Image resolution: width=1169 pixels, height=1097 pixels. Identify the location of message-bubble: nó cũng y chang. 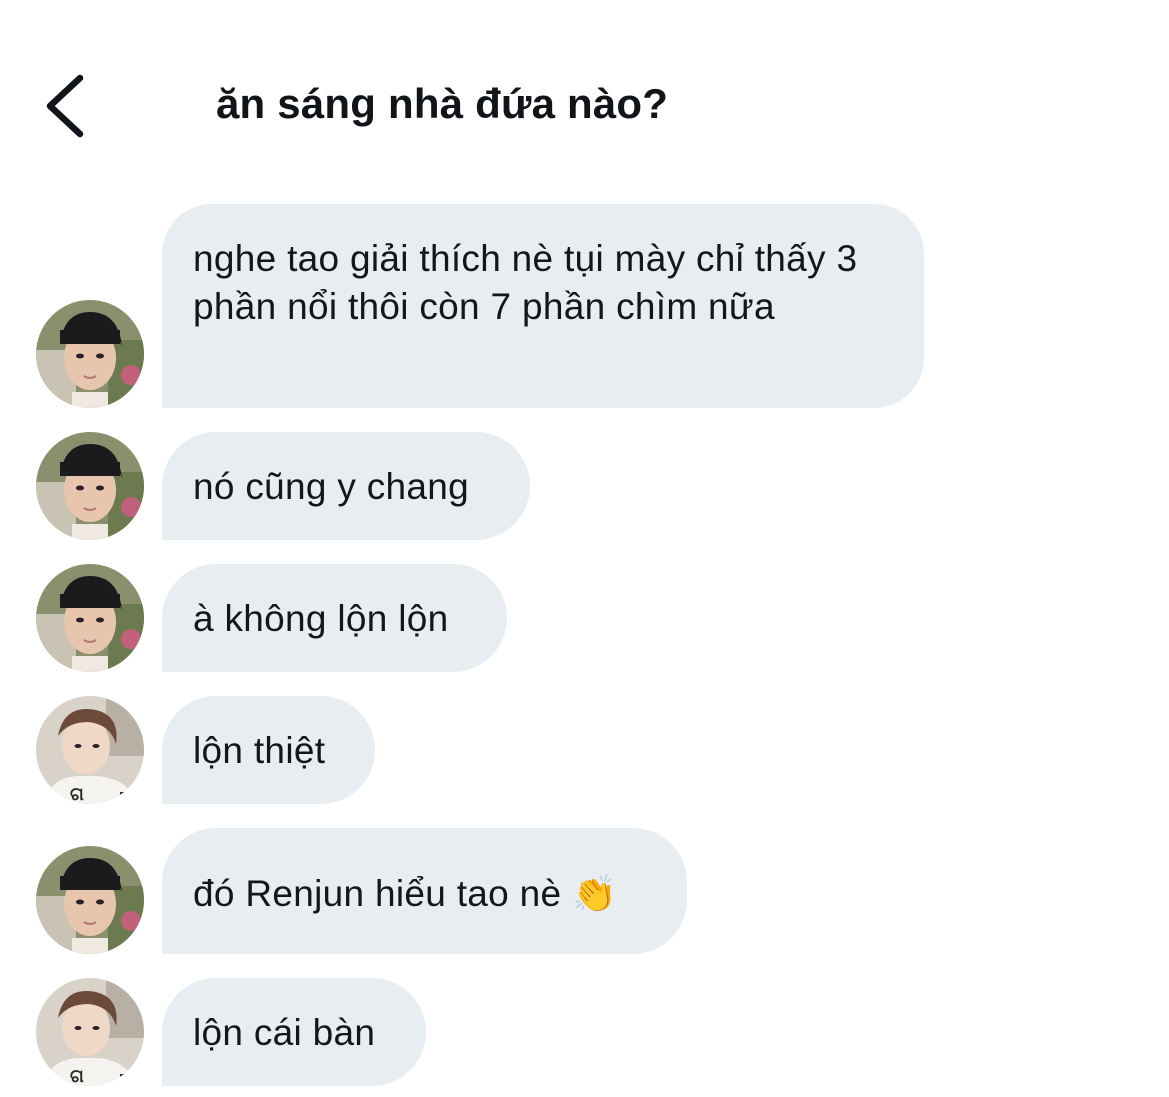
(346, 486).